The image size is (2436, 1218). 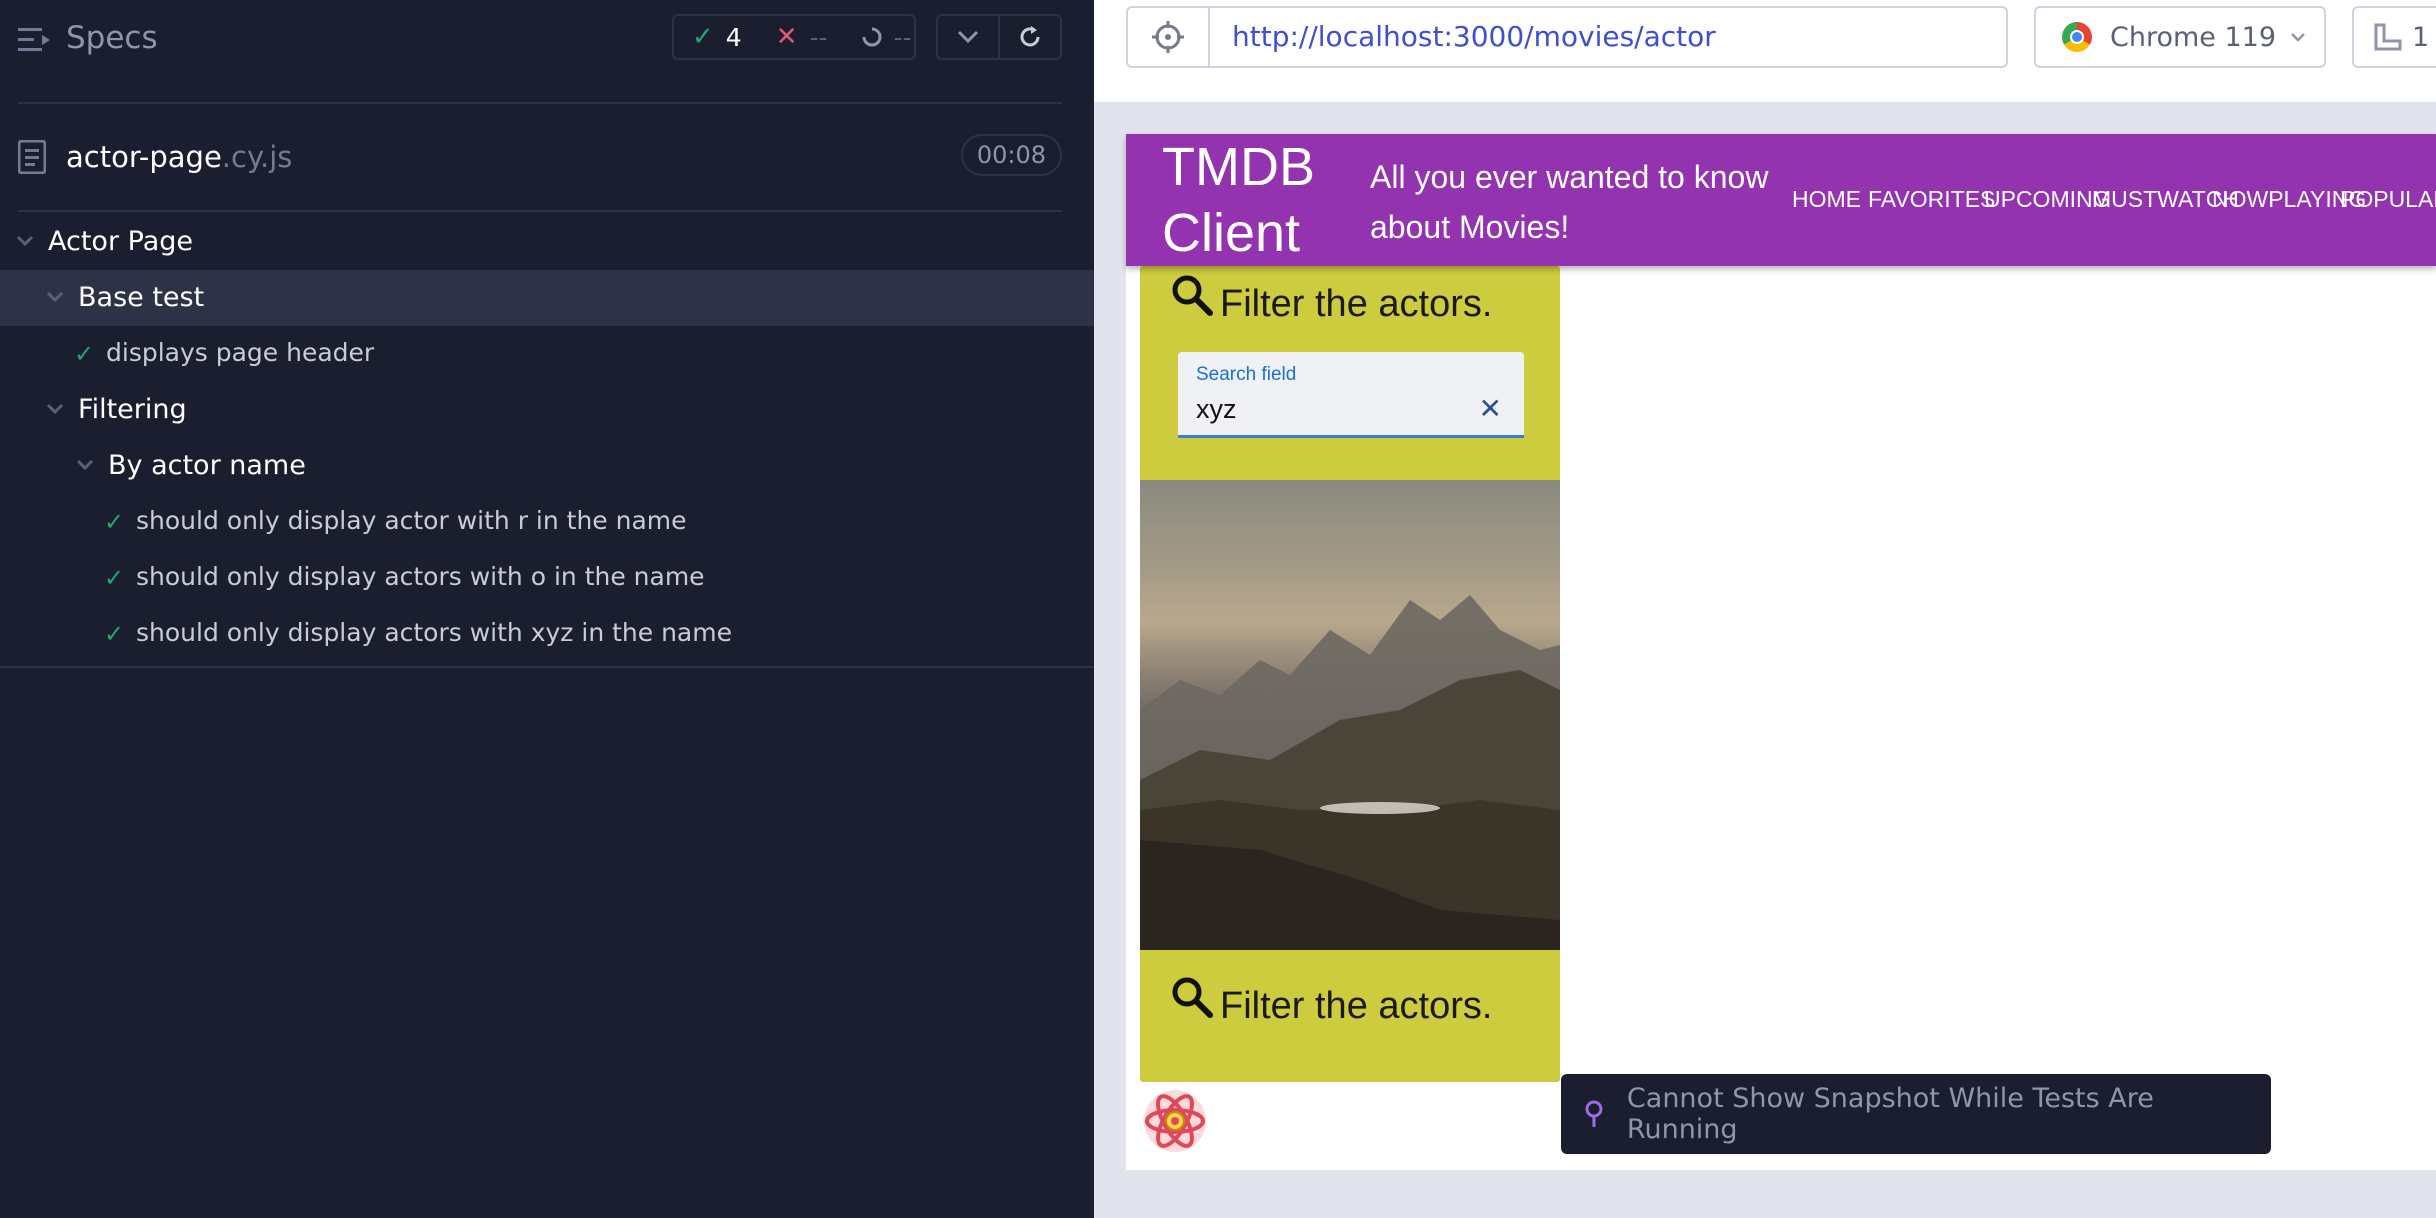 I want to click on test-row: ✓ displays page header, so click(x=547, y=354).